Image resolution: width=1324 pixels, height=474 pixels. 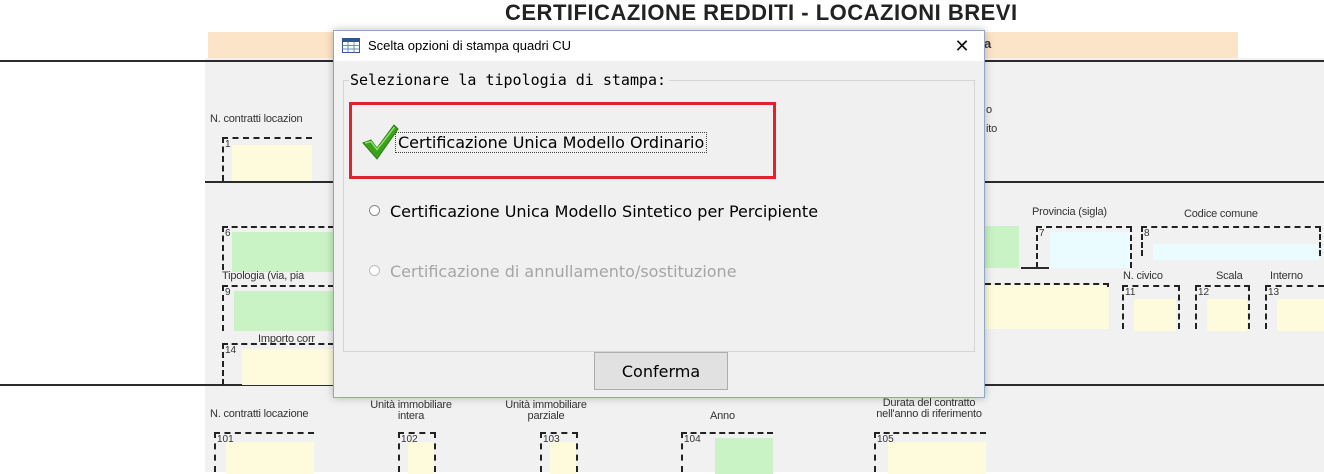 I want to click on field-6: 6, so click(x=279, y=249).